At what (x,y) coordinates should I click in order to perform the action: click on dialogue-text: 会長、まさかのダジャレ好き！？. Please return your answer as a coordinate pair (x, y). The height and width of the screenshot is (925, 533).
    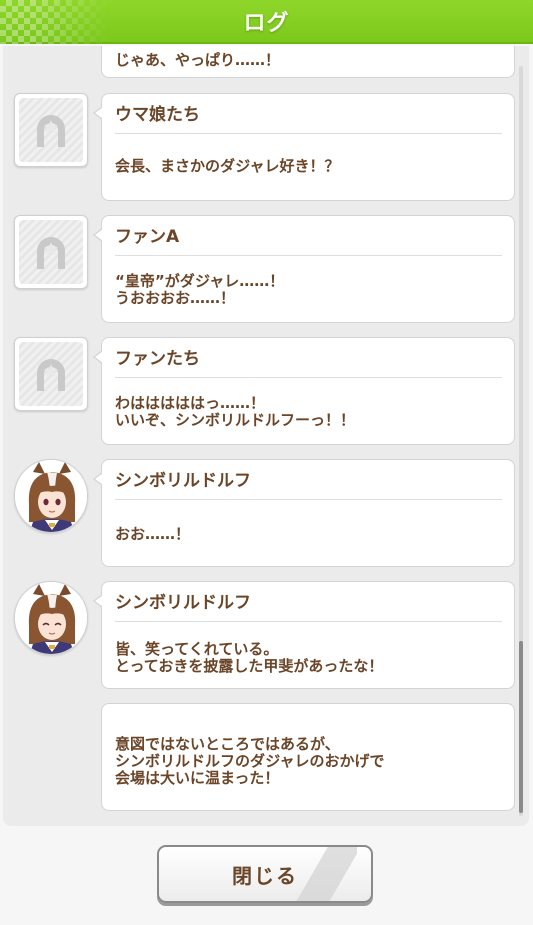
    Looking at the image, I should click on (227, 166).